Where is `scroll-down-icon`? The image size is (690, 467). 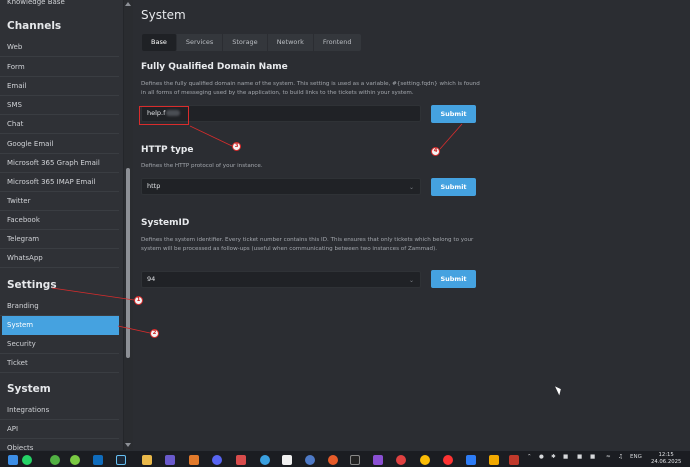
scroll-down-icon is located at coordinates (128, 445).